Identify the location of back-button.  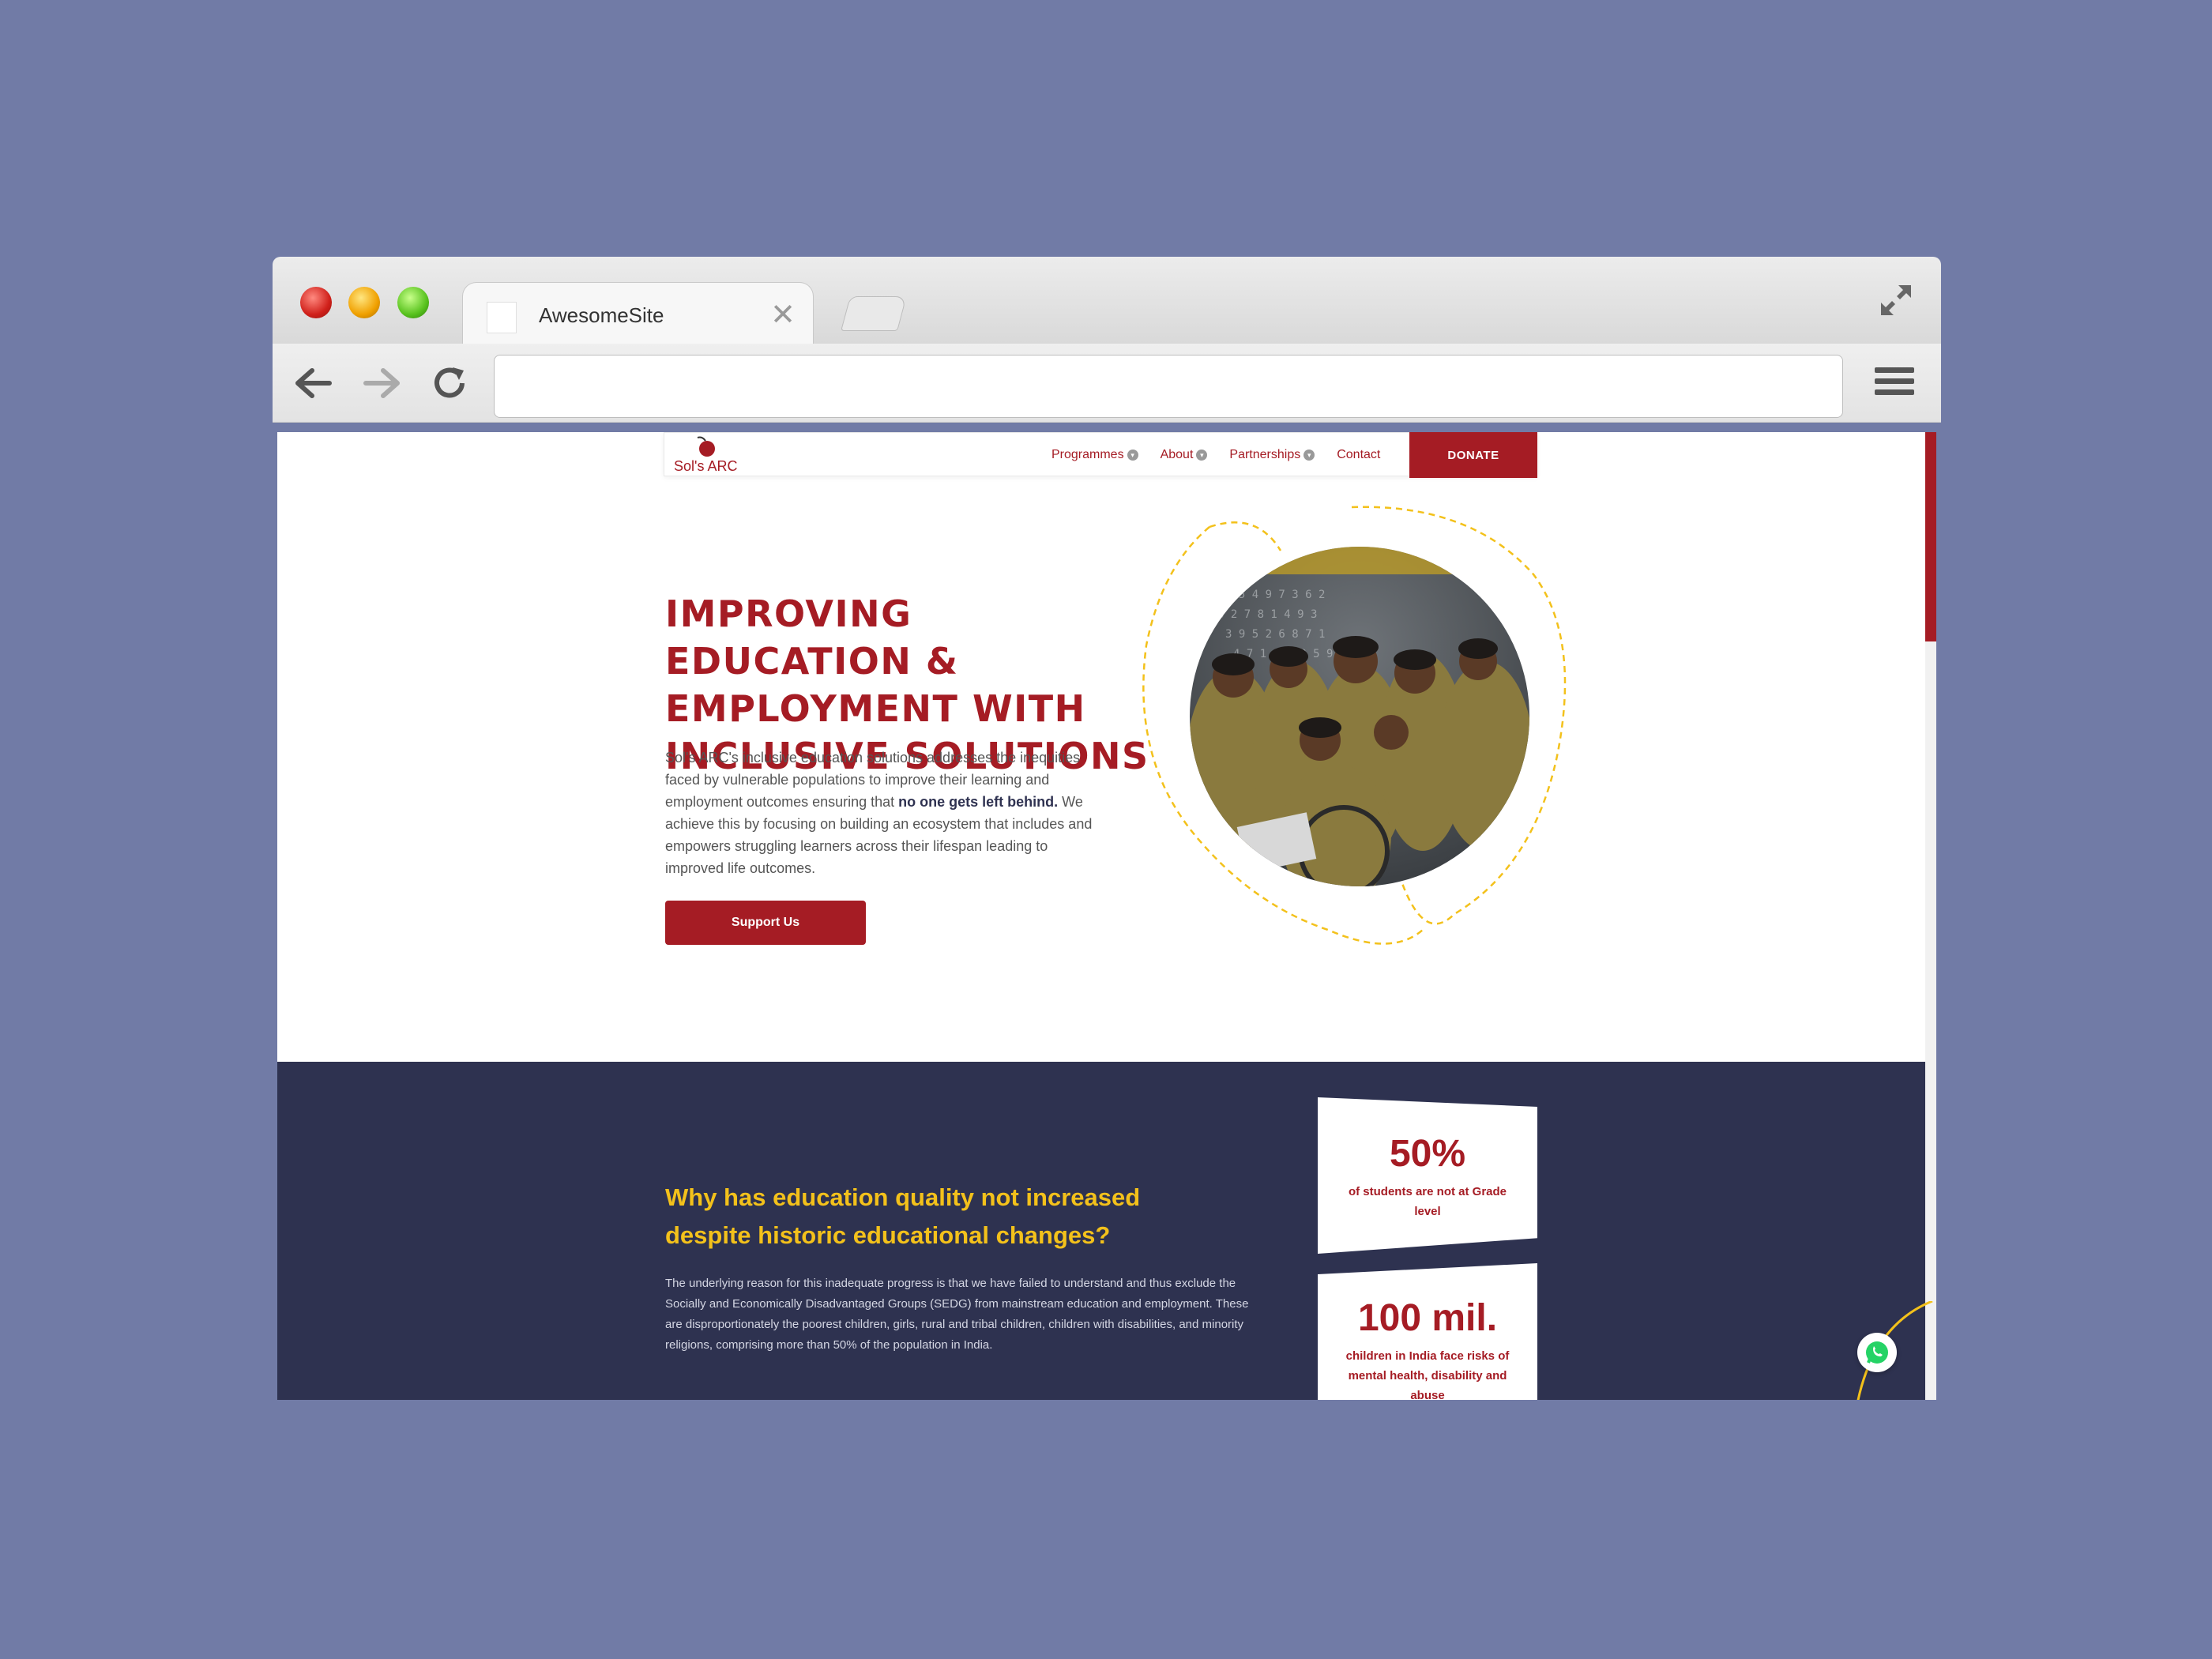
(314, 383).